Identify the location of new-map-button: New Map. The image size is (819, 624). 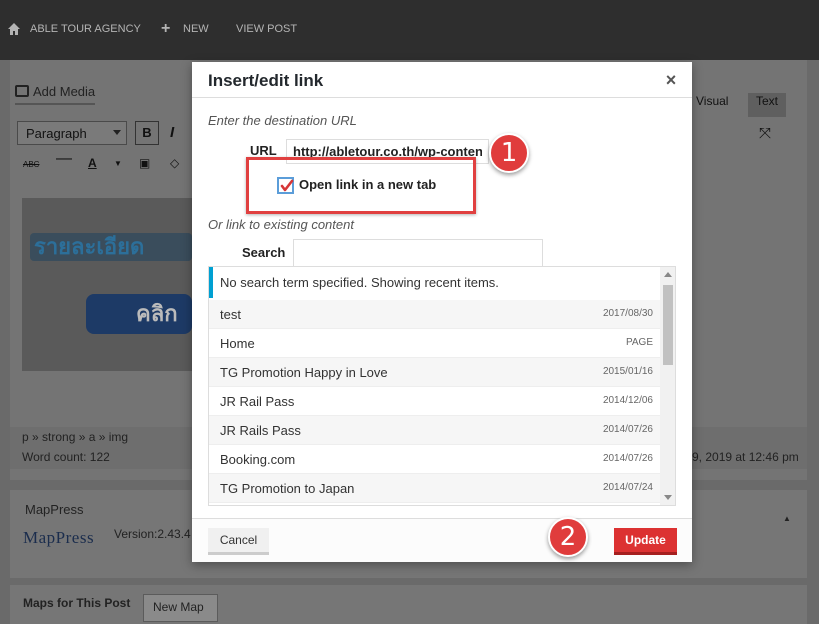
(180, 608).